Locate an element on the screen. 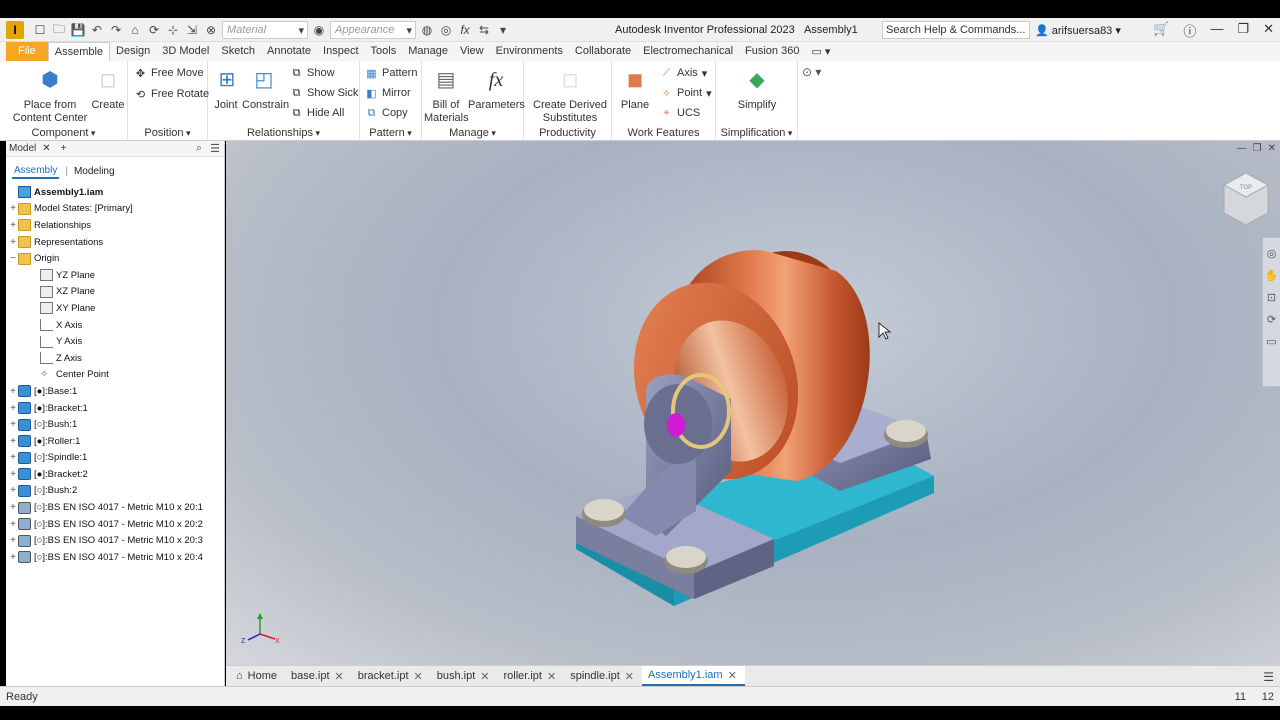 Image resolution: width=1280 pixels, height=720 pixels. bill-of-materials-button: ▤ Bill of Materials is located at coordinates (446, 95).